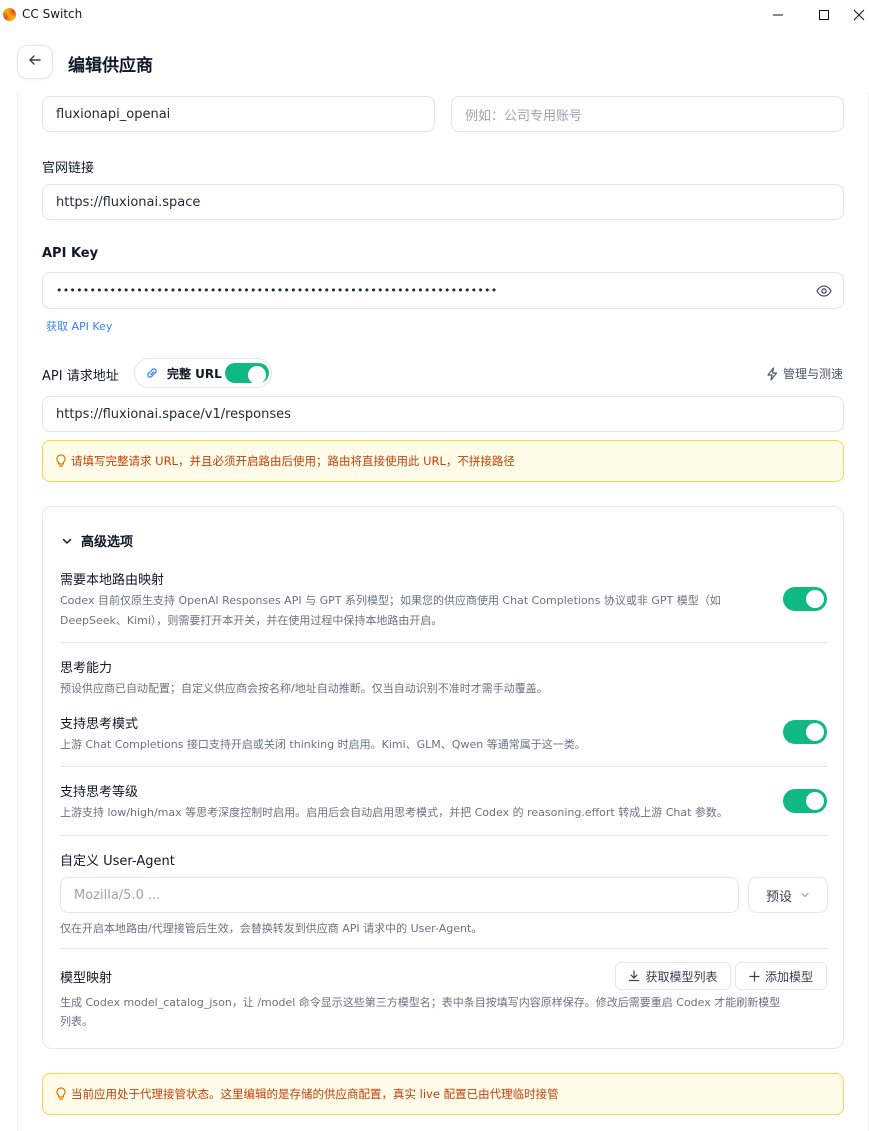  Describe the element at coordinates (434, 15) in the screenshot. I see `title-bar: CC Switch` at that location.